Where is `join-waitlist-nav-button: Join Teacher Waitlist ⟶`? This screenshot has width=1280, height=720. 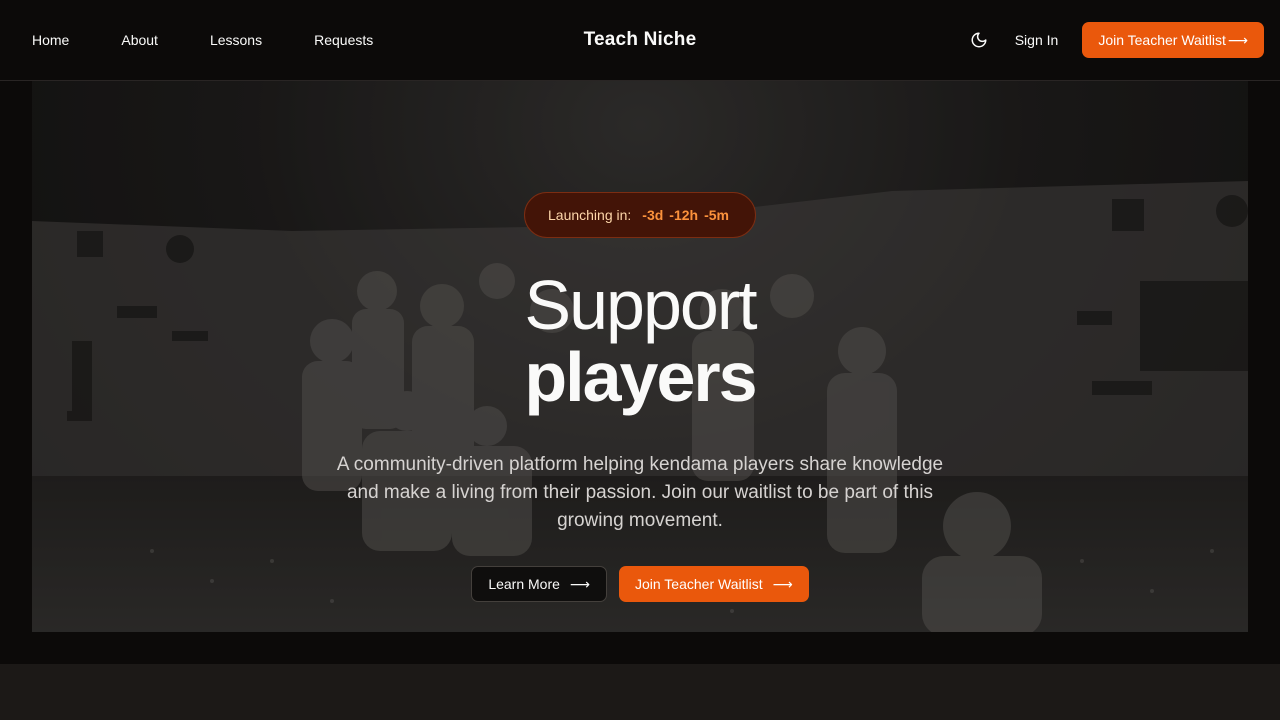
join-waitlist-nav-button: Join Teacher Waitlist ⟶ is located at coordinates (1173, 40).